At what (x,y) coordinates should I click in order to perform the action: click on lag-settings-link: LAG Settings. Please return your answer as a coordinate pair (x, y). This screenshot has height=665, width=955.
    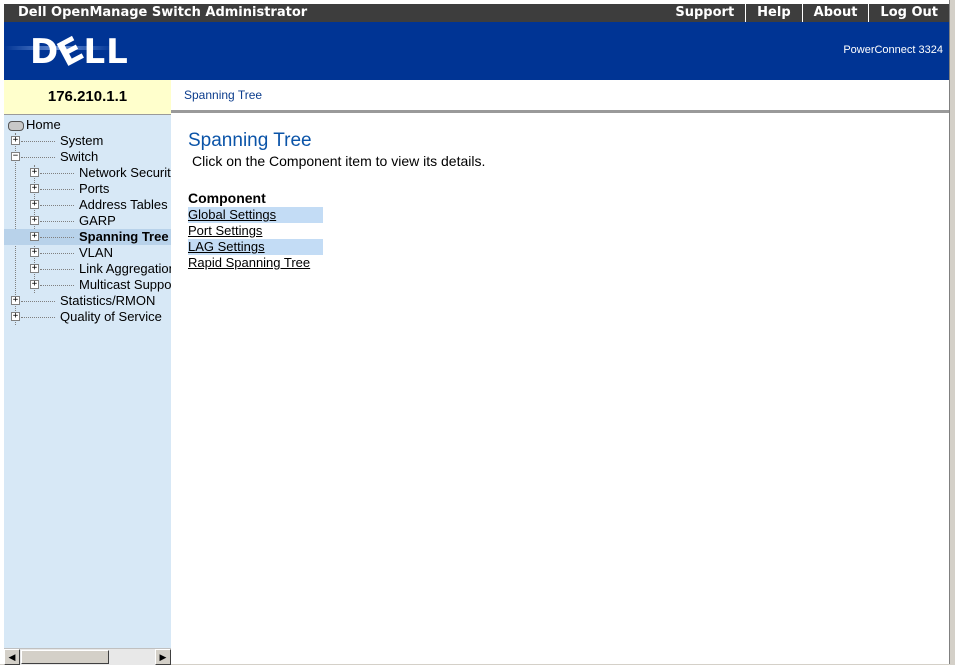
    Looking at the image, I should click on (255, 247).